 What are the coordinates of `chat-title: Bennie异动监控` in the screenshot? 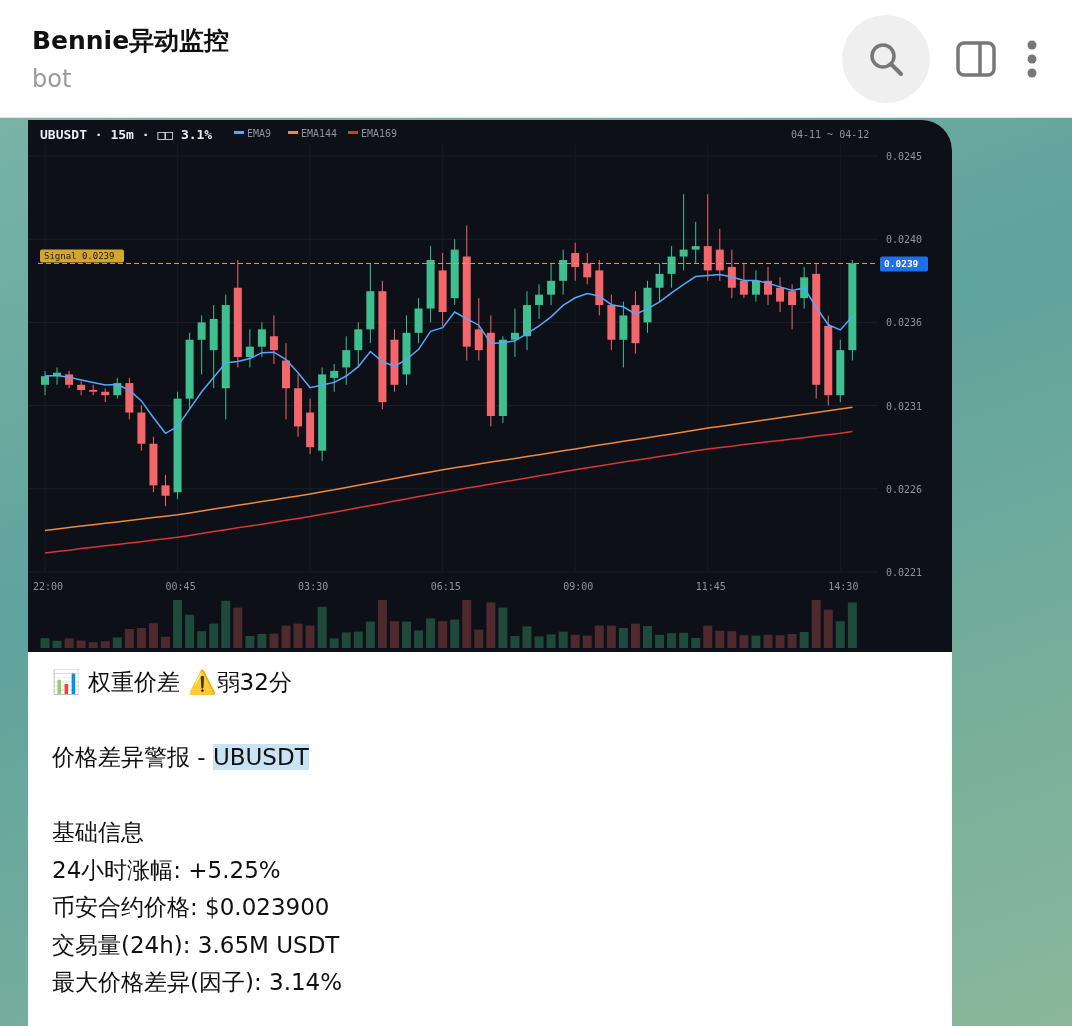 It's located at (131, 41).